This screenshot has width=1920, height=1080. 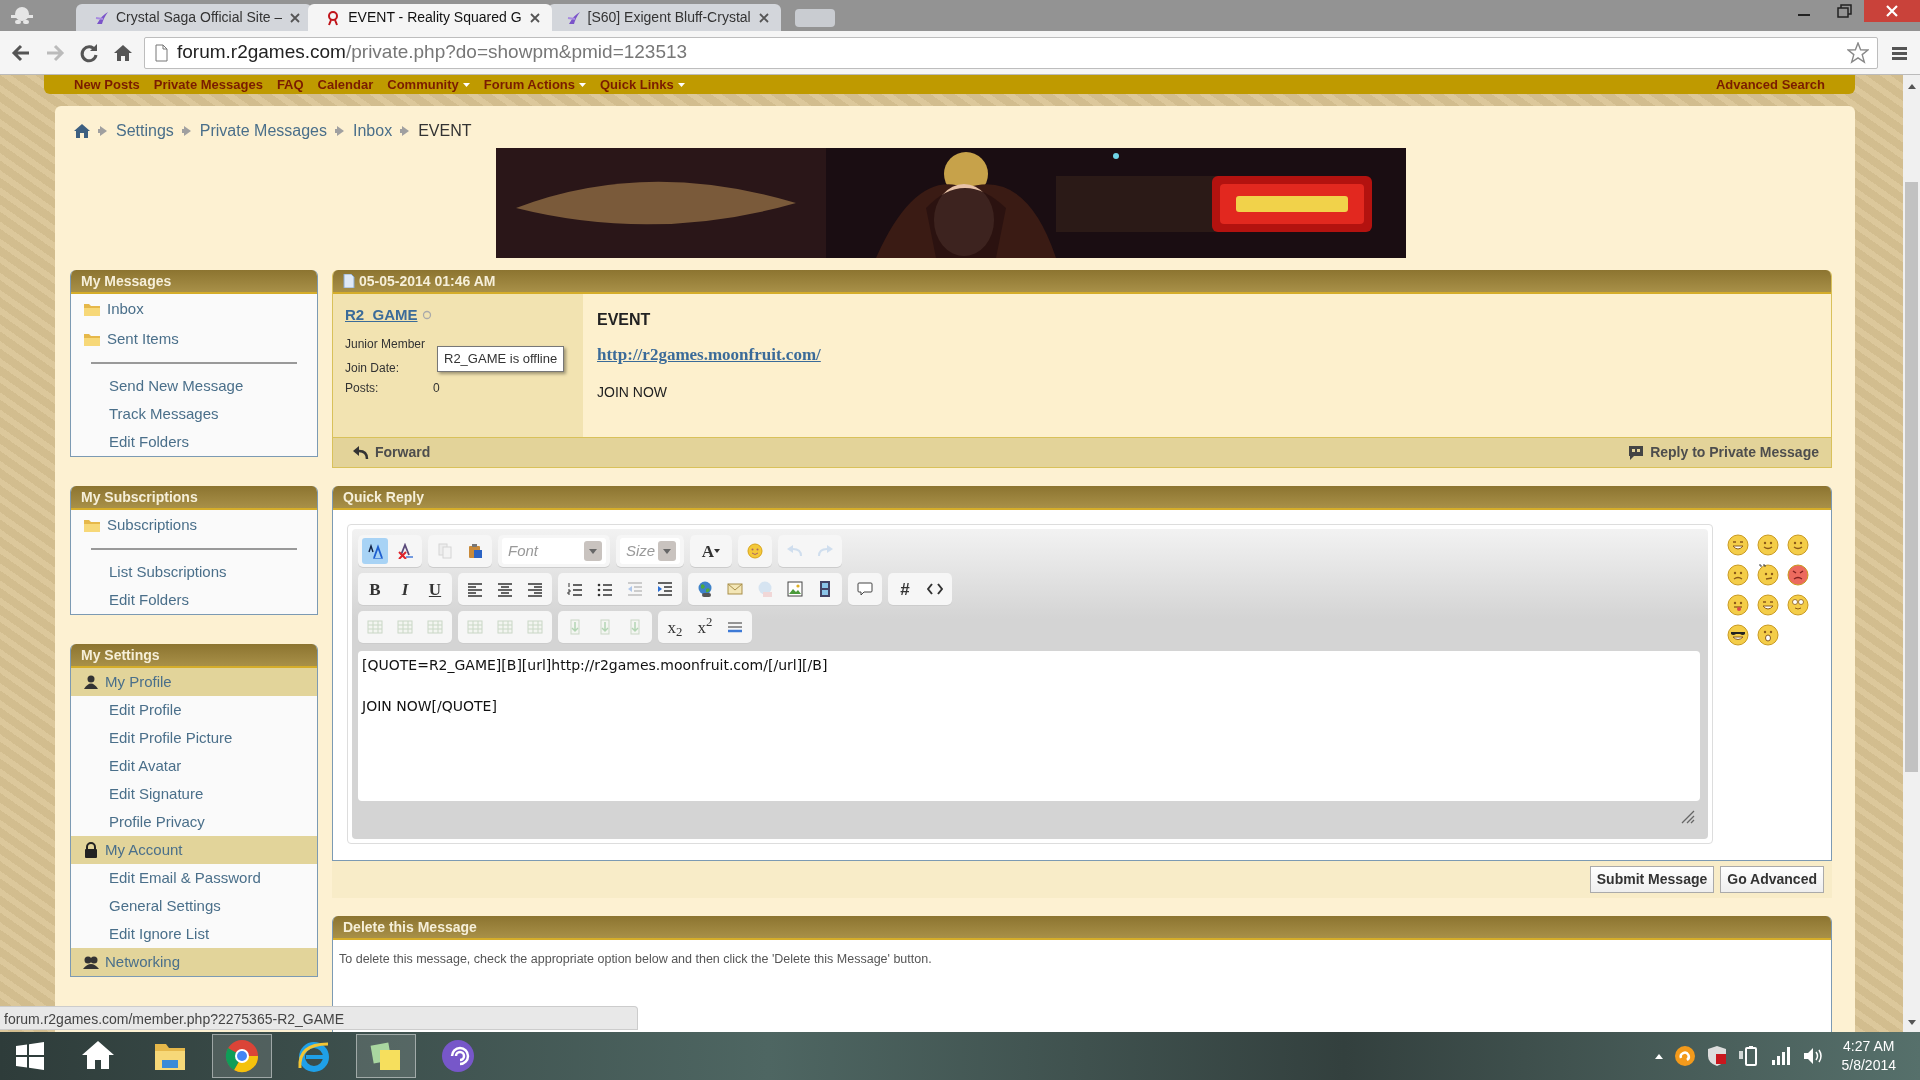 I want to click on nav-link: New Posts, so click(x=107, y=84).